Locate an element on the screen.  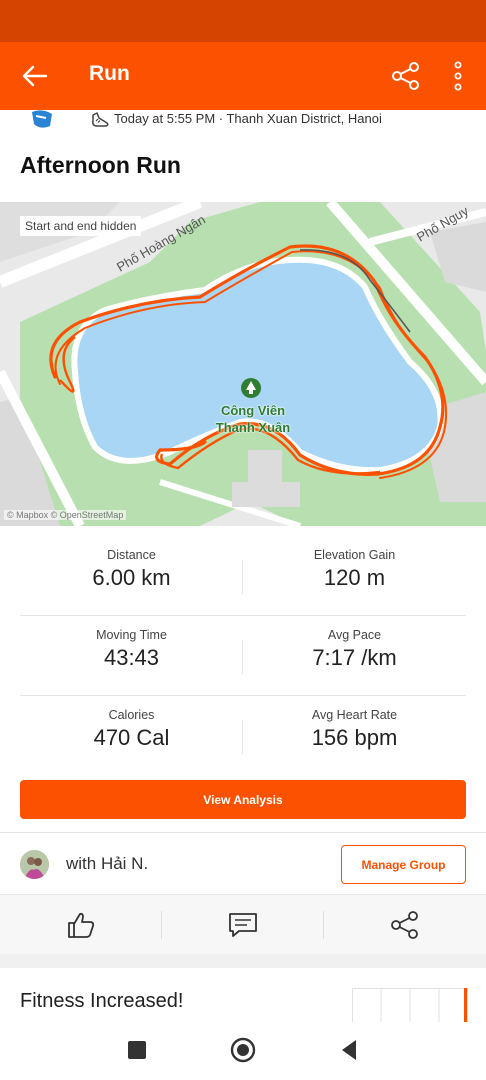
fitness-title: Fitness Increased! is located at coordinates (102, 1001).